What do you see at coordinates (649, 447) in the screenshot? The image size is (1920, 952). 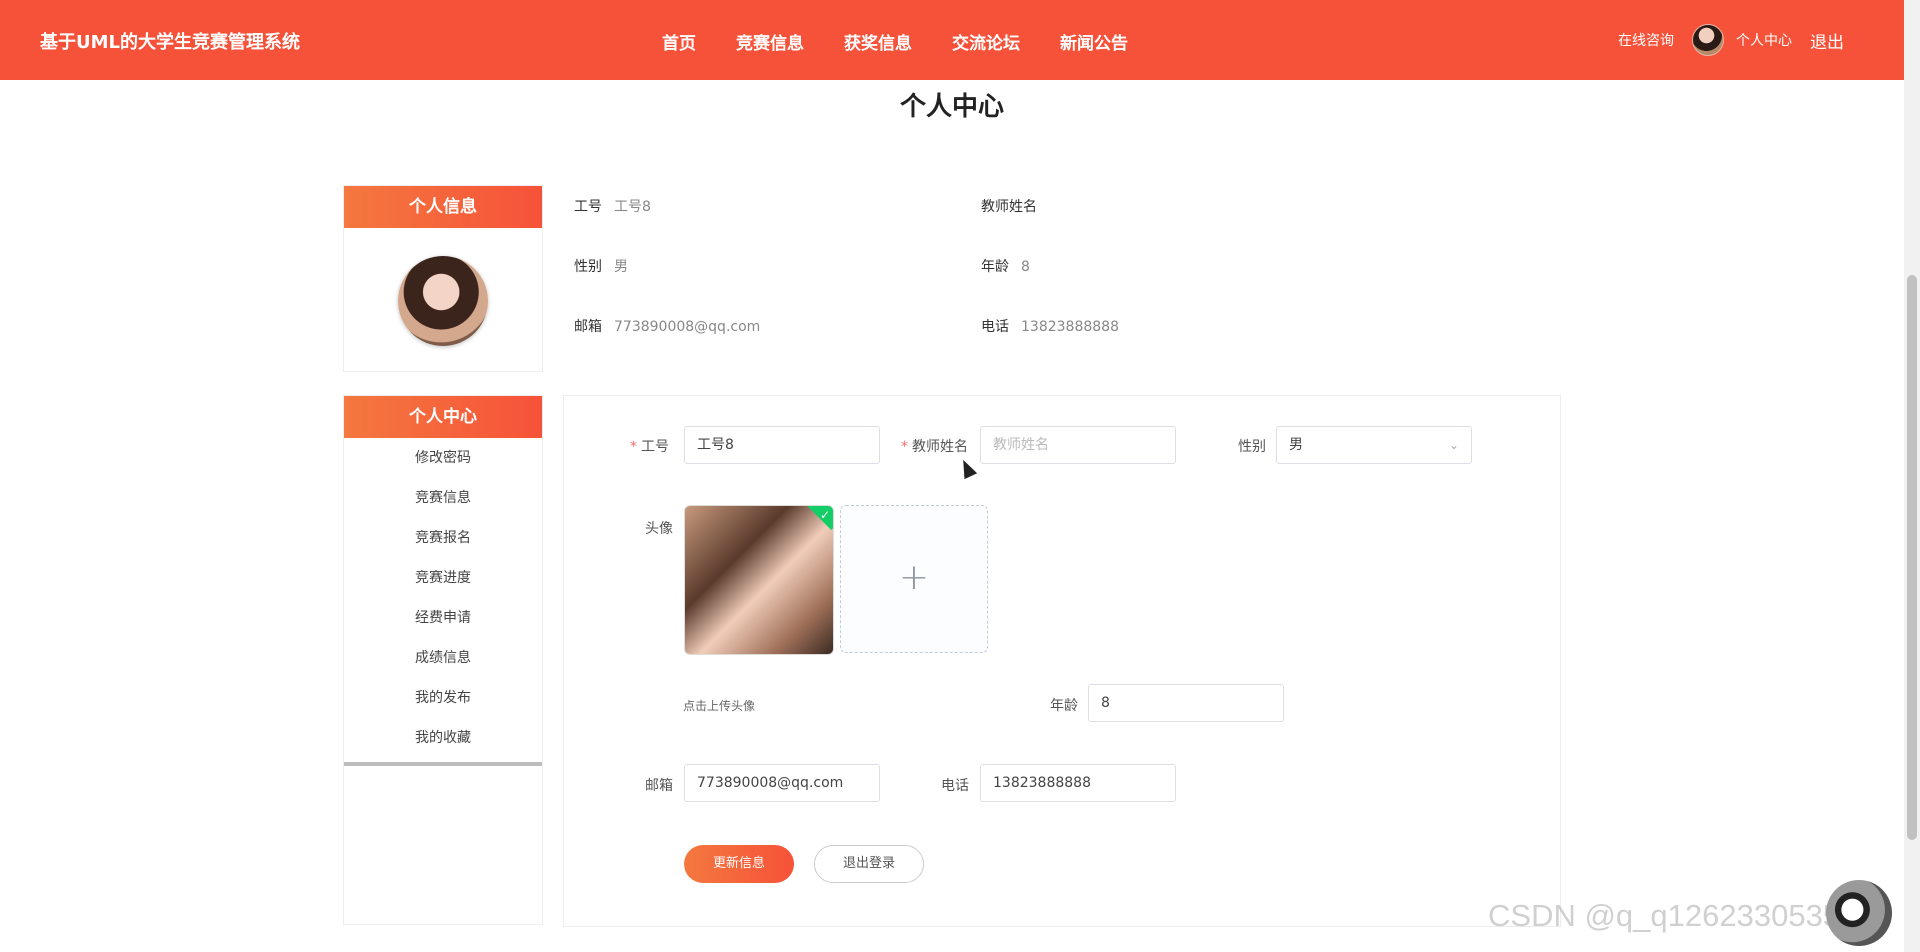 I see `gonghao-label: * 工号` at bounding box center [649, 447].